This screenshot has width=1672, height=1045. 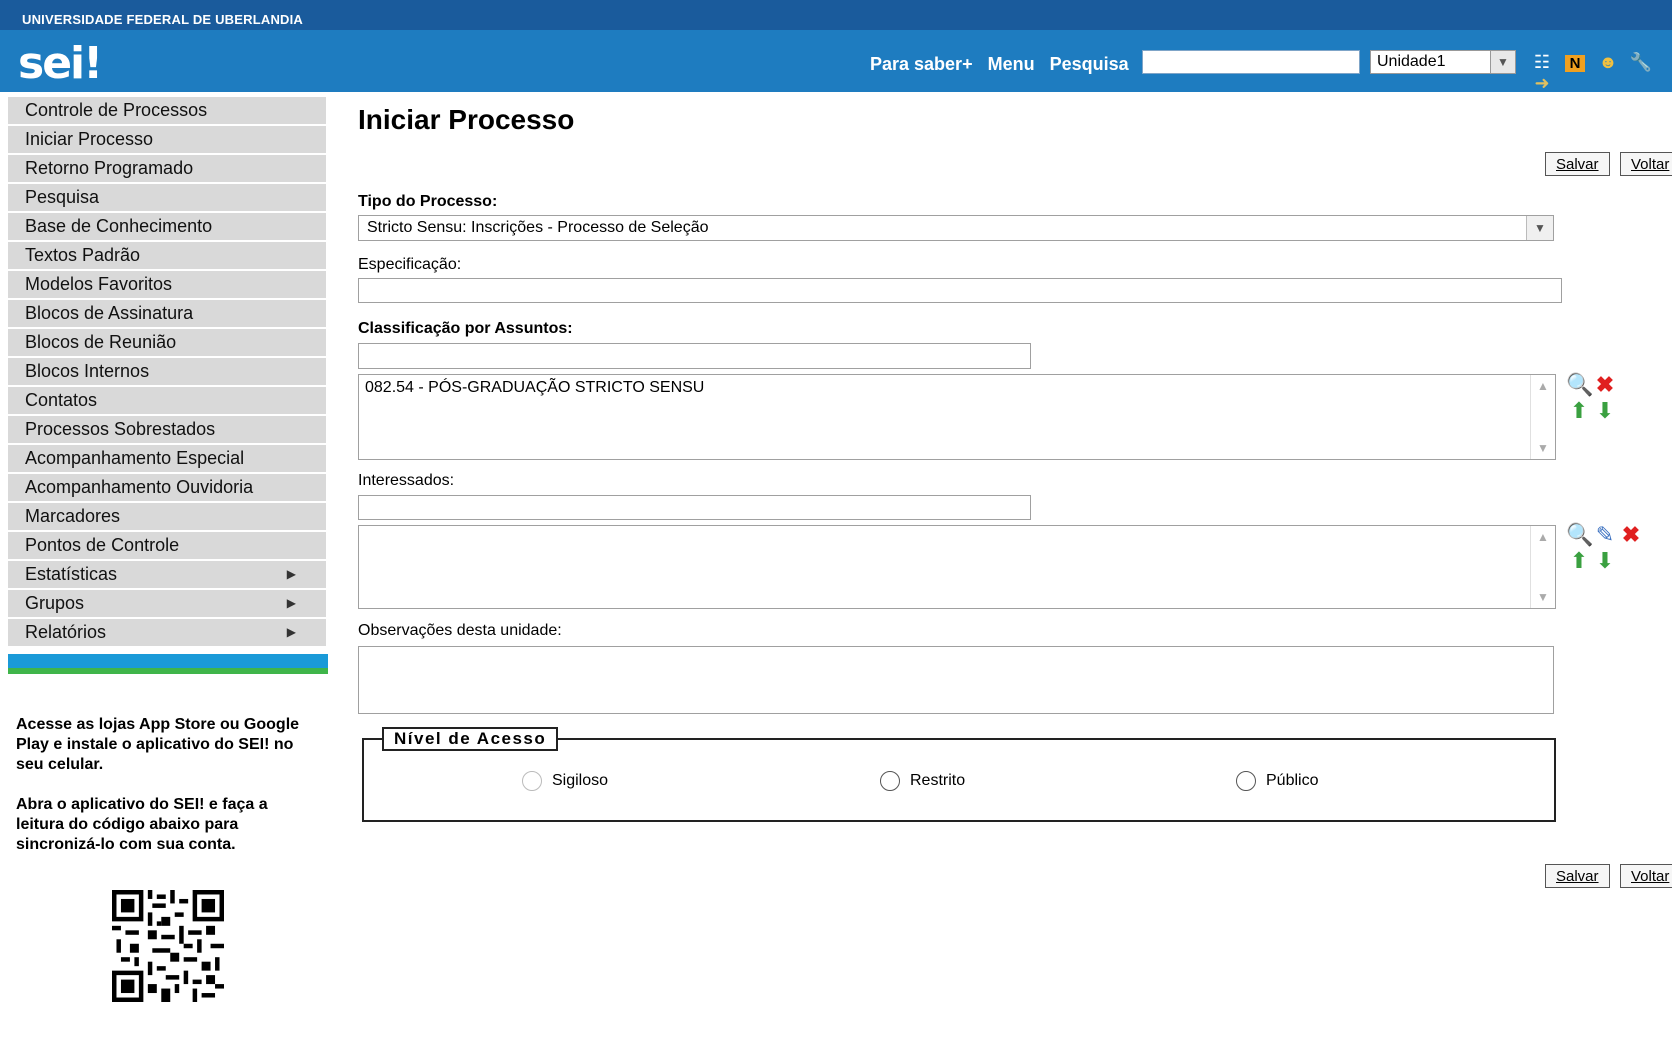 What do you see at coordinates (1575, 63) in the screenshot?
I see `n-badge-icon: N` at bounding box center [1575, 63].